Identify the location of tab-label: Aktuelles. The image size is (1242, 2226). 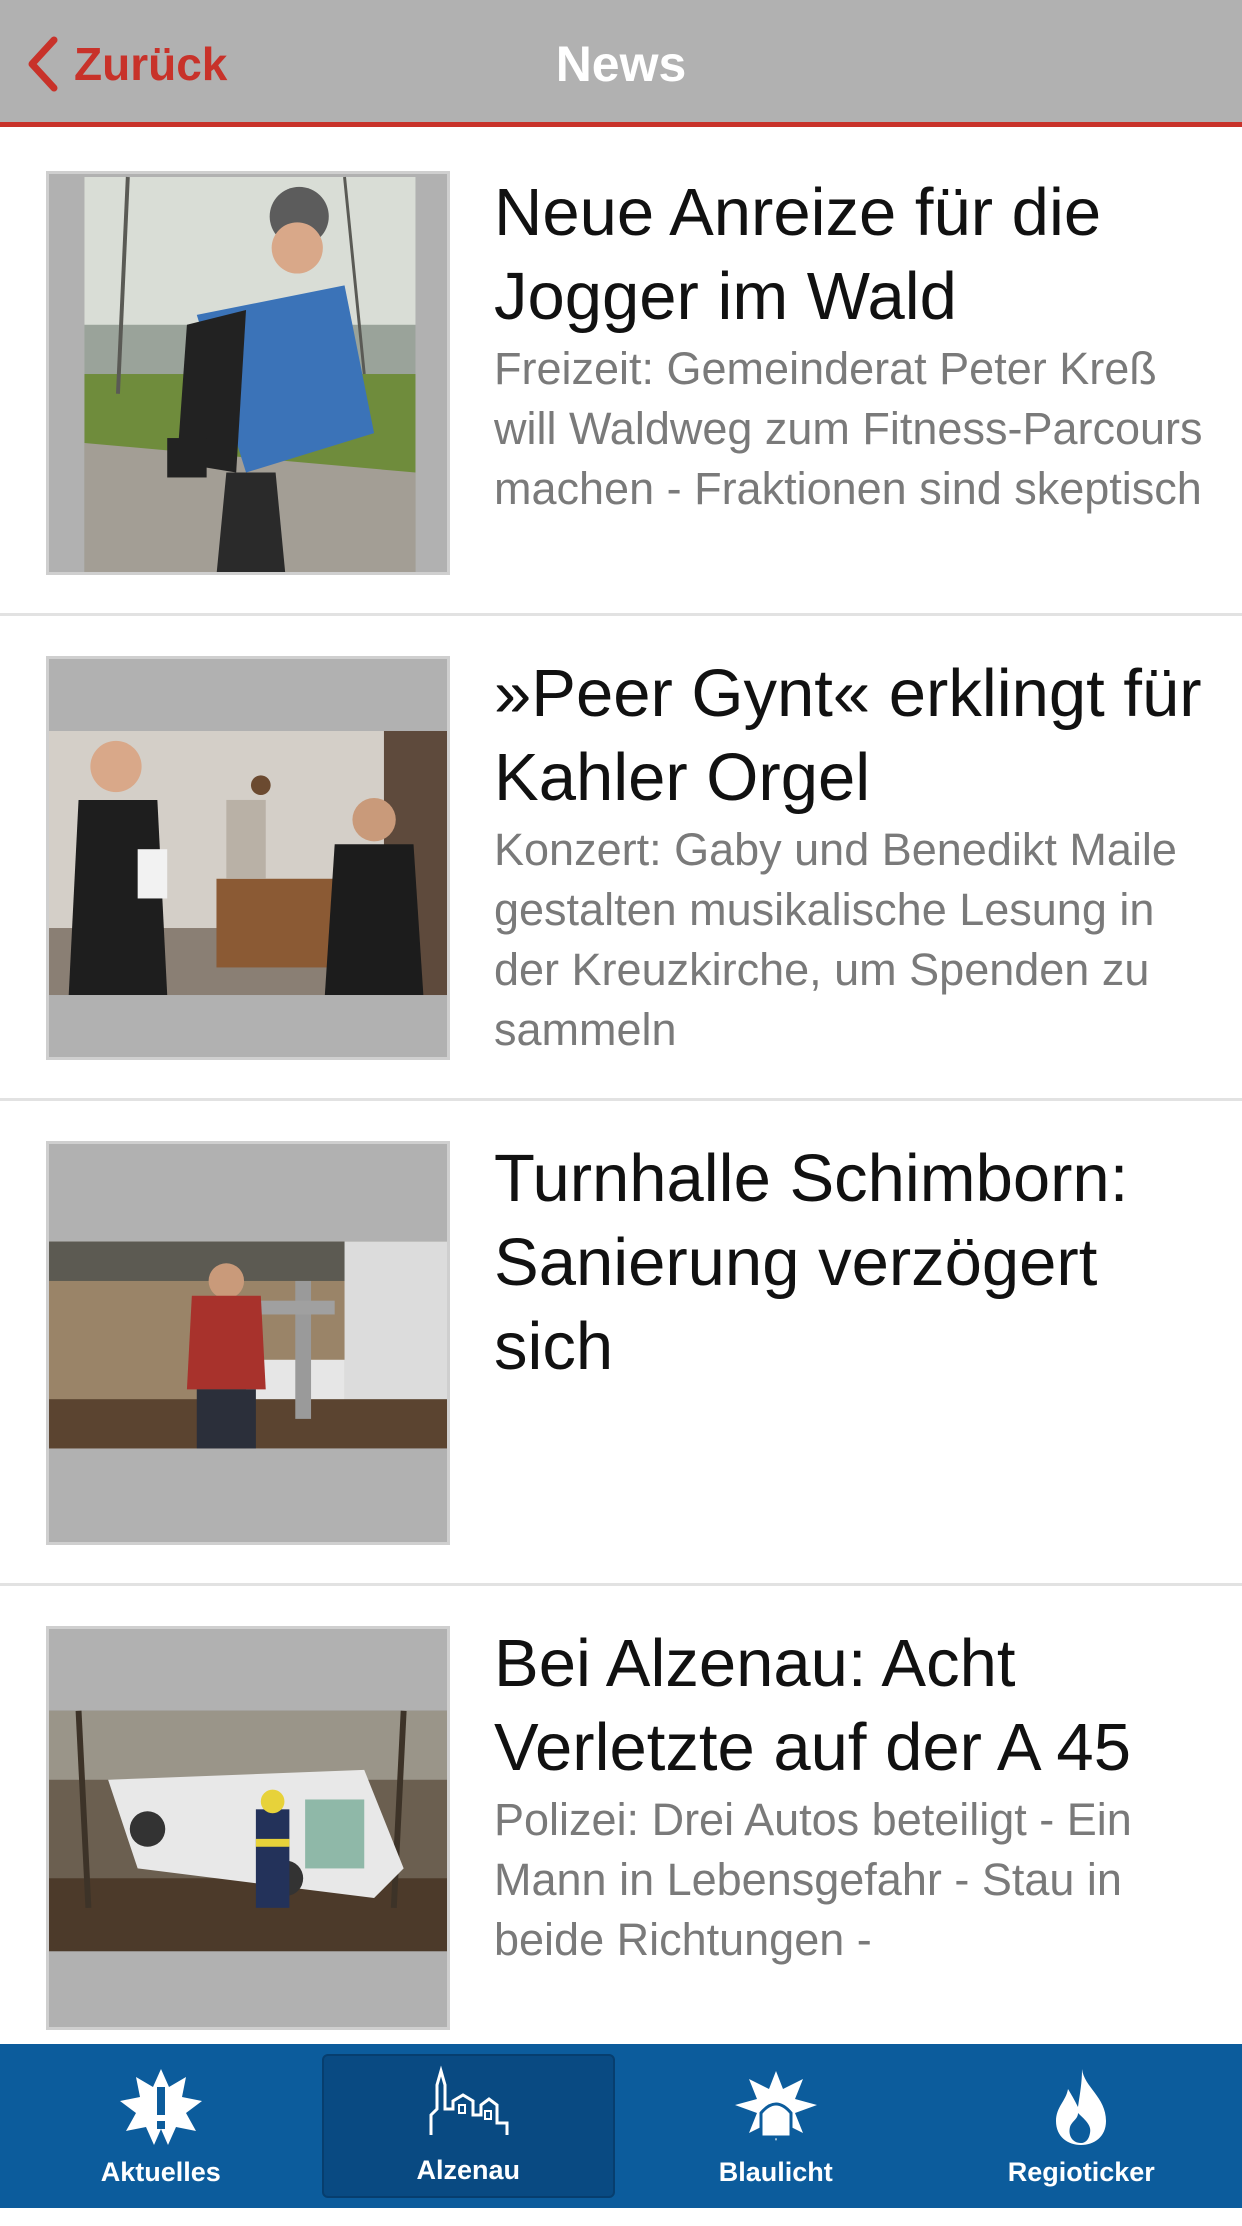
(160, 2172).